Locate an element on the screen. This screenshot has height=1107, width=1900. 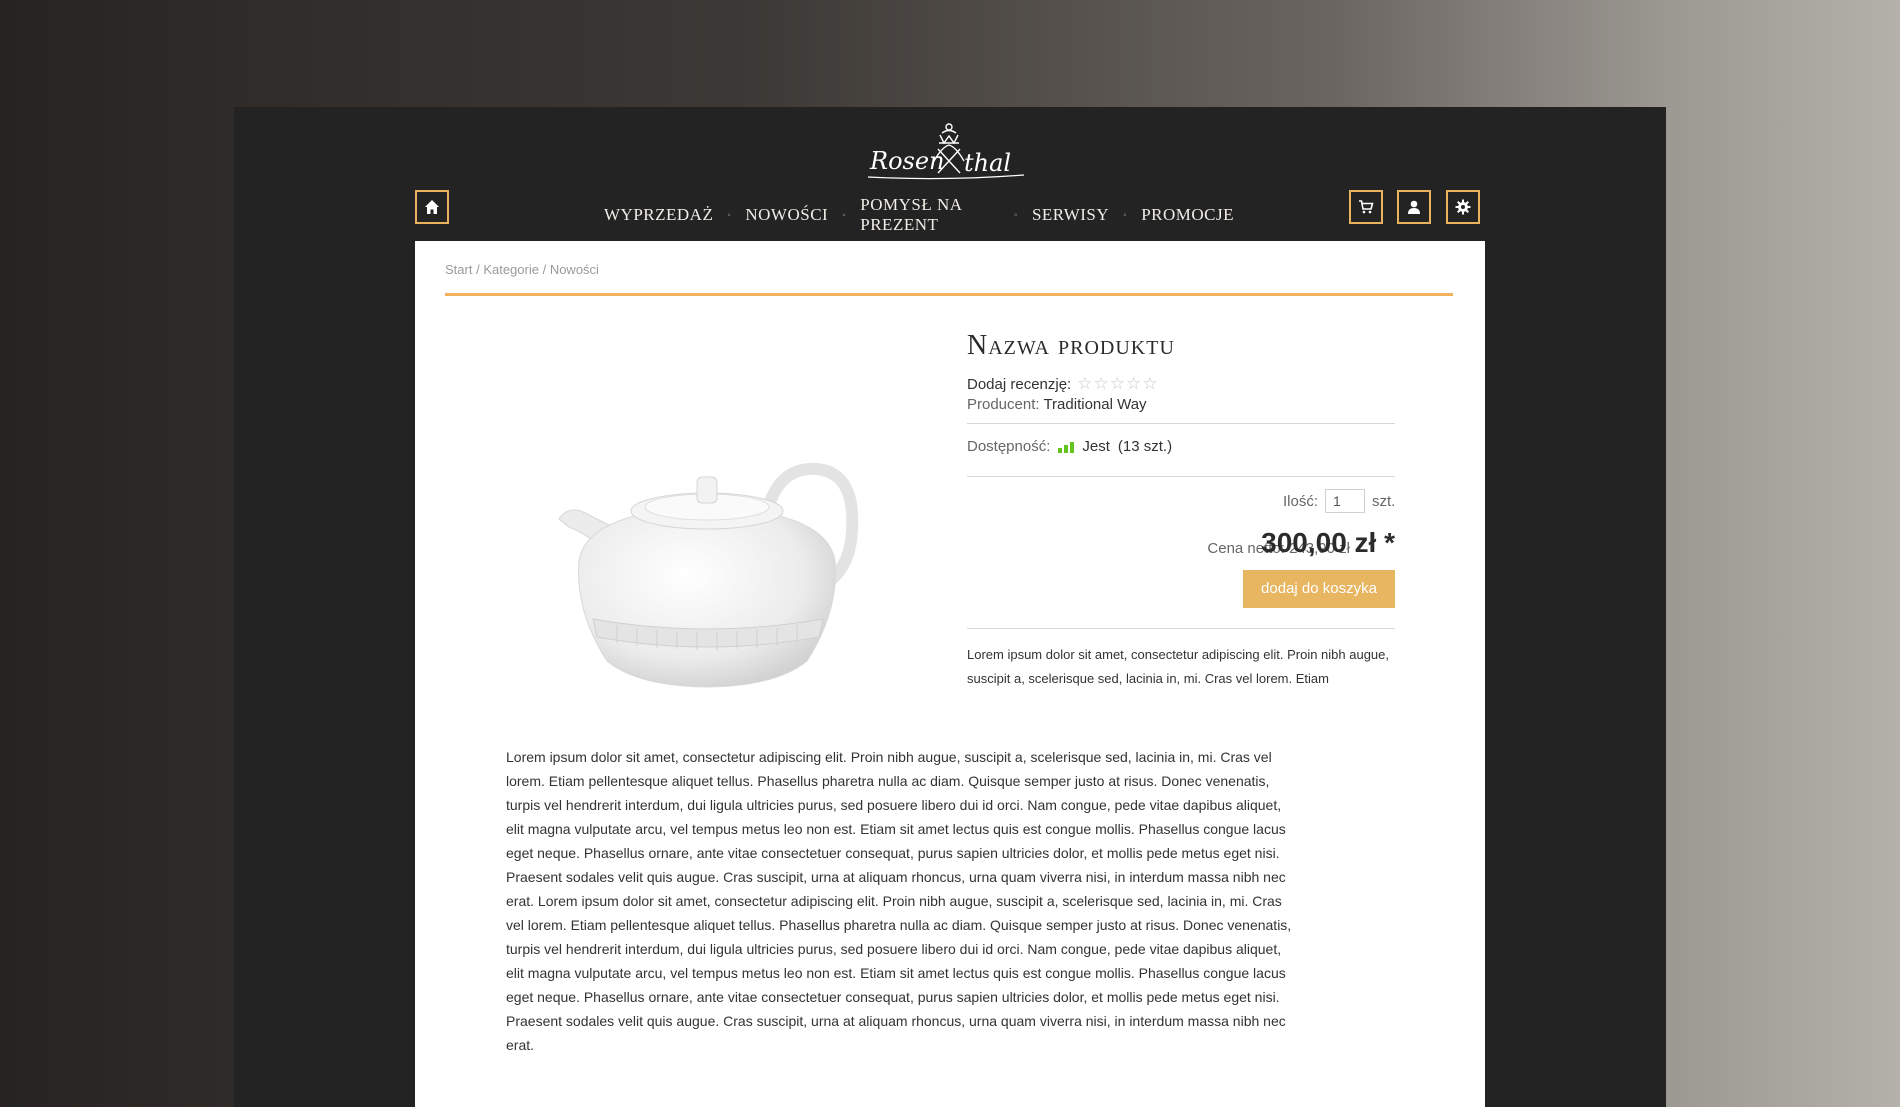
home-icon is located at coordinates (432, 207).